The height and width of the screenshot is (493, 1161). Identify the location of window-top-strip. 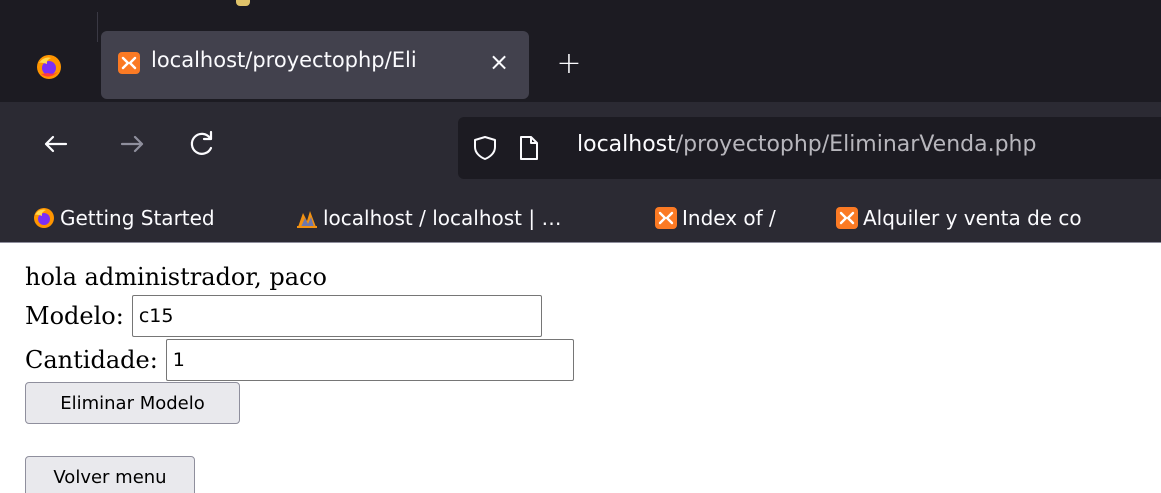
(580, 6).